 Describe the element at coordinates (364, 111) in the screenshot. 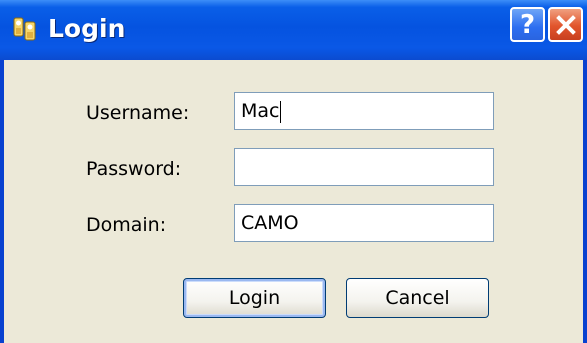

I see `username-field: Mac` at that location.